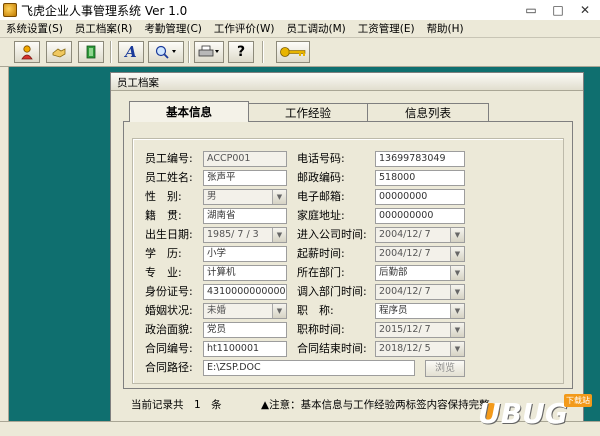 The width and height of the screenshot is (600, 436). Describe the element at coordinates (245, 197) in the screenshot. I see `gender-select: 男 ▼` at that location.